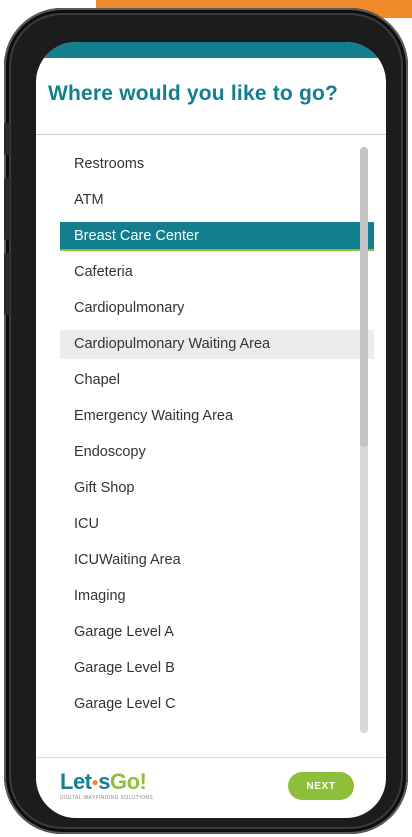 This screenshot has height=837, width=412. I want to click on list-item: ICU, so click(217, 524).